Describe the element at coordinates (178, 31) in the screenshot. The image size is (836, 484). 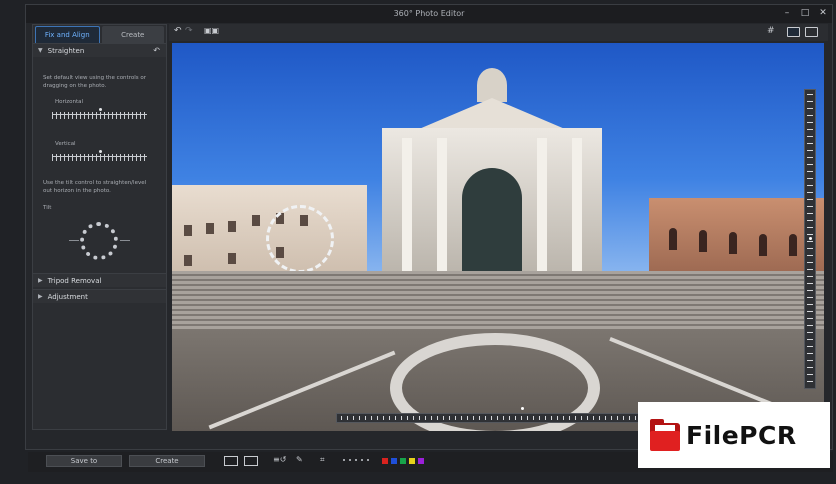
I see `undo-icon: ↶` at that location.